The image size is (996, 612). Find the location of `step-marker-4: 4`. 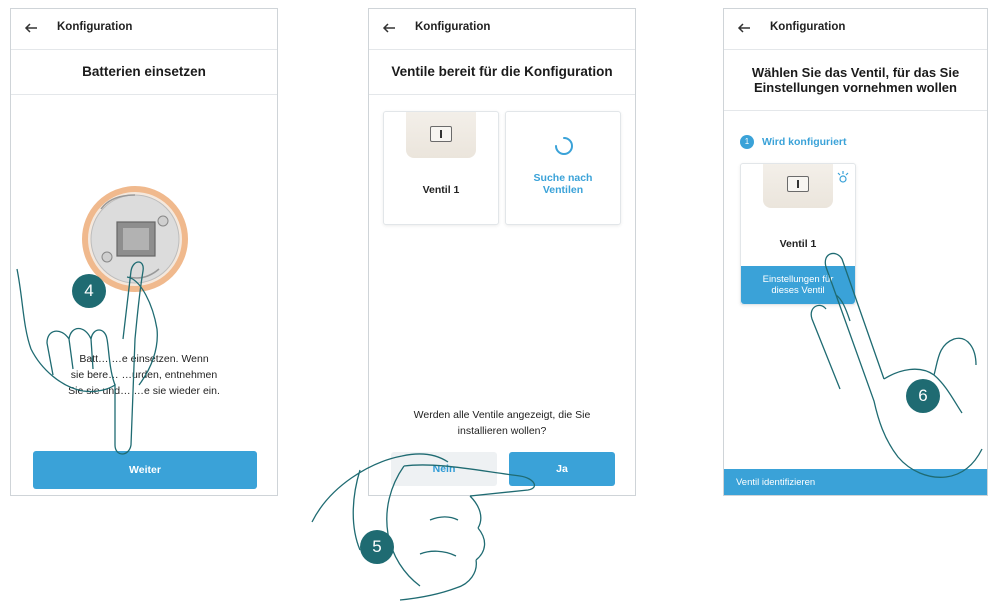

step-marker-4: 4 is located at coordinates (89, 291).